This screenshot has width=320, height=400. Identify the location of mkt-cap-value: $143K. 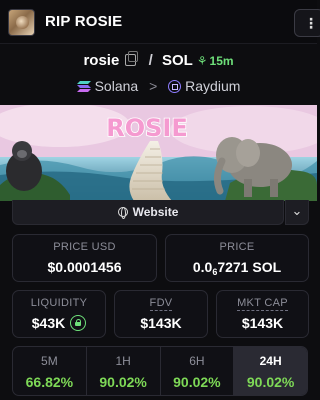
(262, 323).